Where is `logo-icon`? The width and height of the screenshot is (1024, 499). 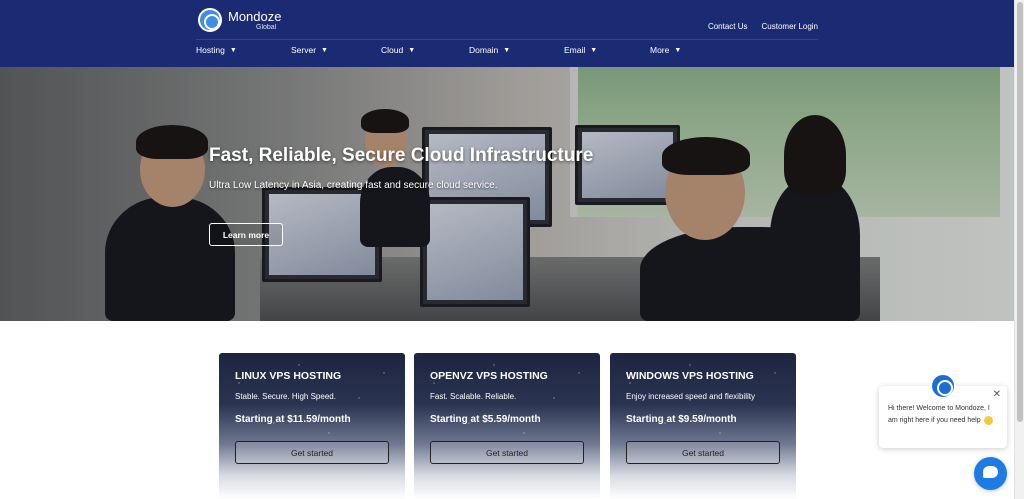
logo-icon is located at coordinates (210, 20).